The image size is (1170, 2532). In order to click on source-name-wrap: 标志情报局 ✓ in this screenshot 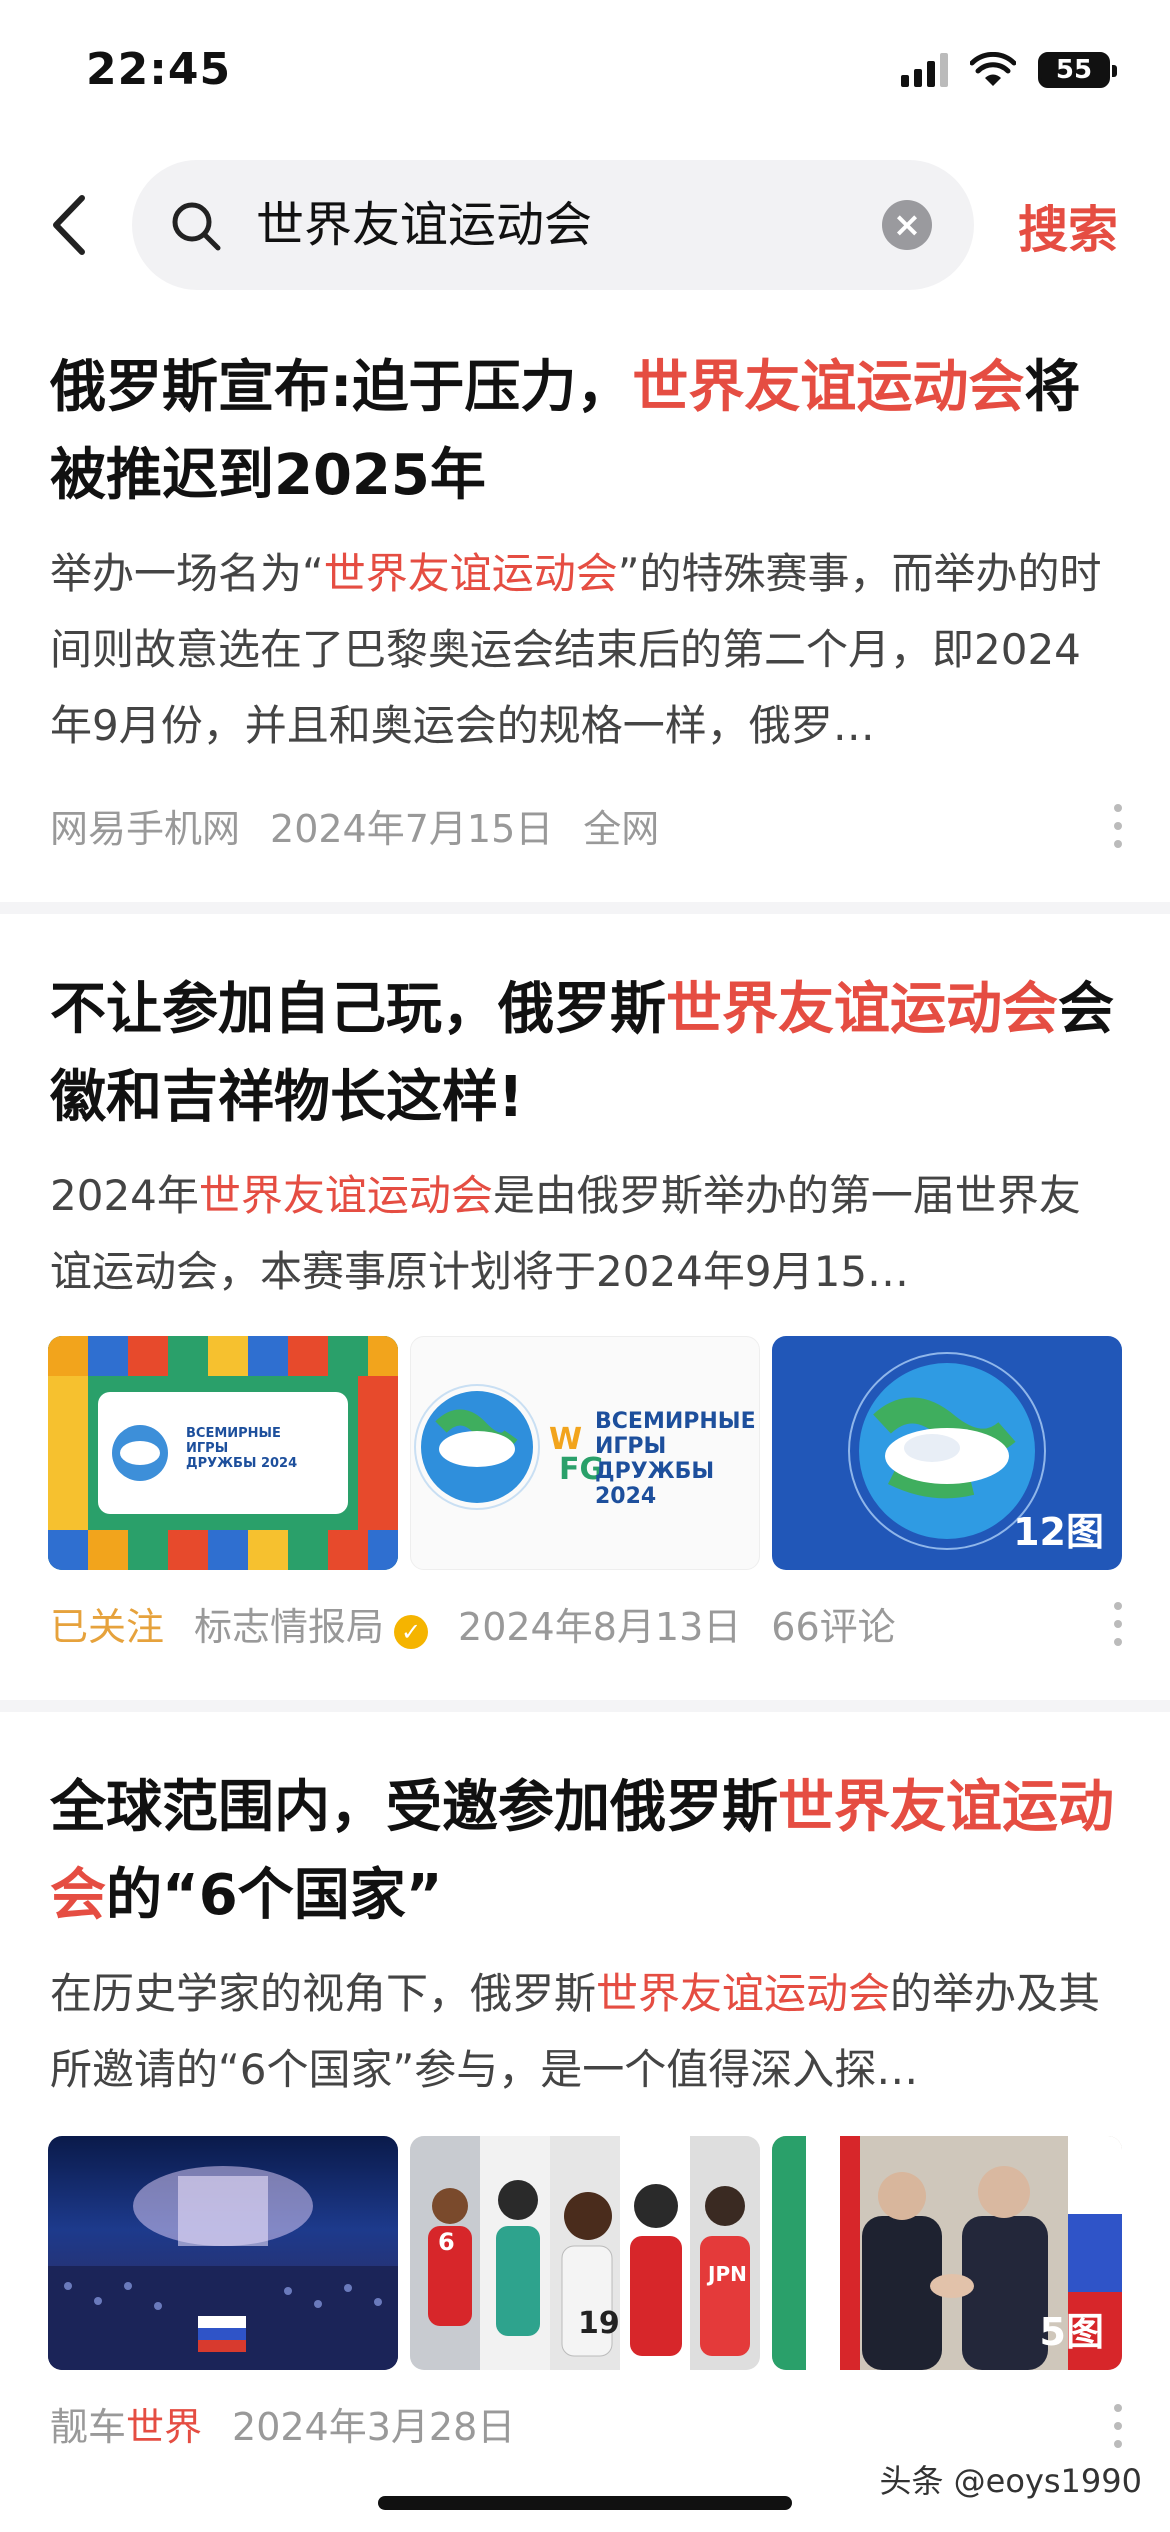, I will do `click(311, 1623)`.